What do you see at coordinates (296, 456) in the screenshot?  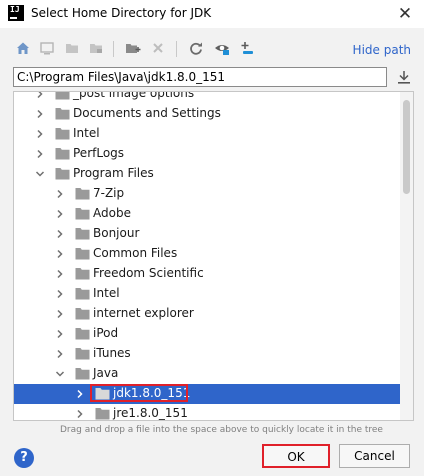 I see `ok-button: OK` at bounding box center [296, 456].